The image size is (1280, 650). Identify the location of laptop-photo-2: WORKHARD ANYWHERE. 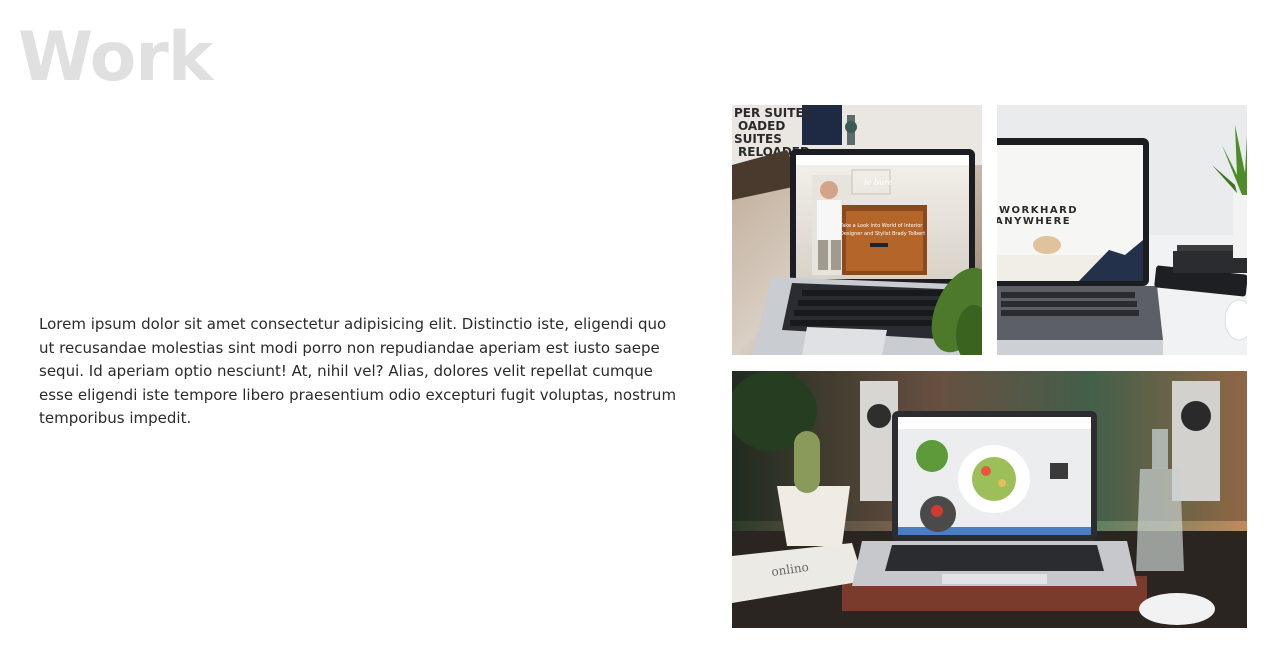
(1122, 230).